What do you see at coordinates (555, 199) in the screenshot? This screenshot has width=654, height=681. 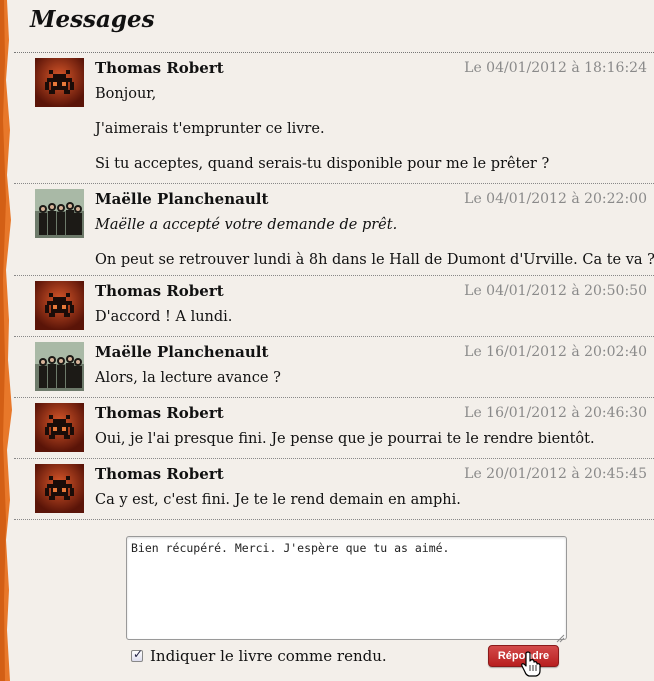 I see `message-date: Le 04/01/2012 à 20:22:00` at bounding box center [555, 199].